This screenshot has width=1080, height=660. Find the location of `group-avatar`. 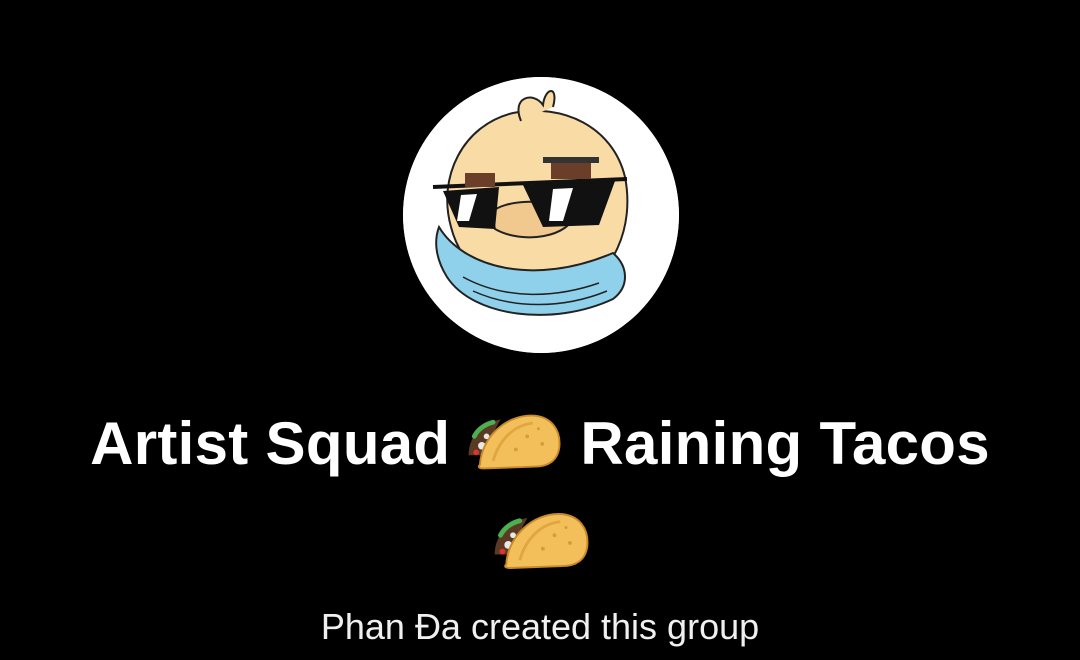

group-avatar is located at coordinates (541, 215).